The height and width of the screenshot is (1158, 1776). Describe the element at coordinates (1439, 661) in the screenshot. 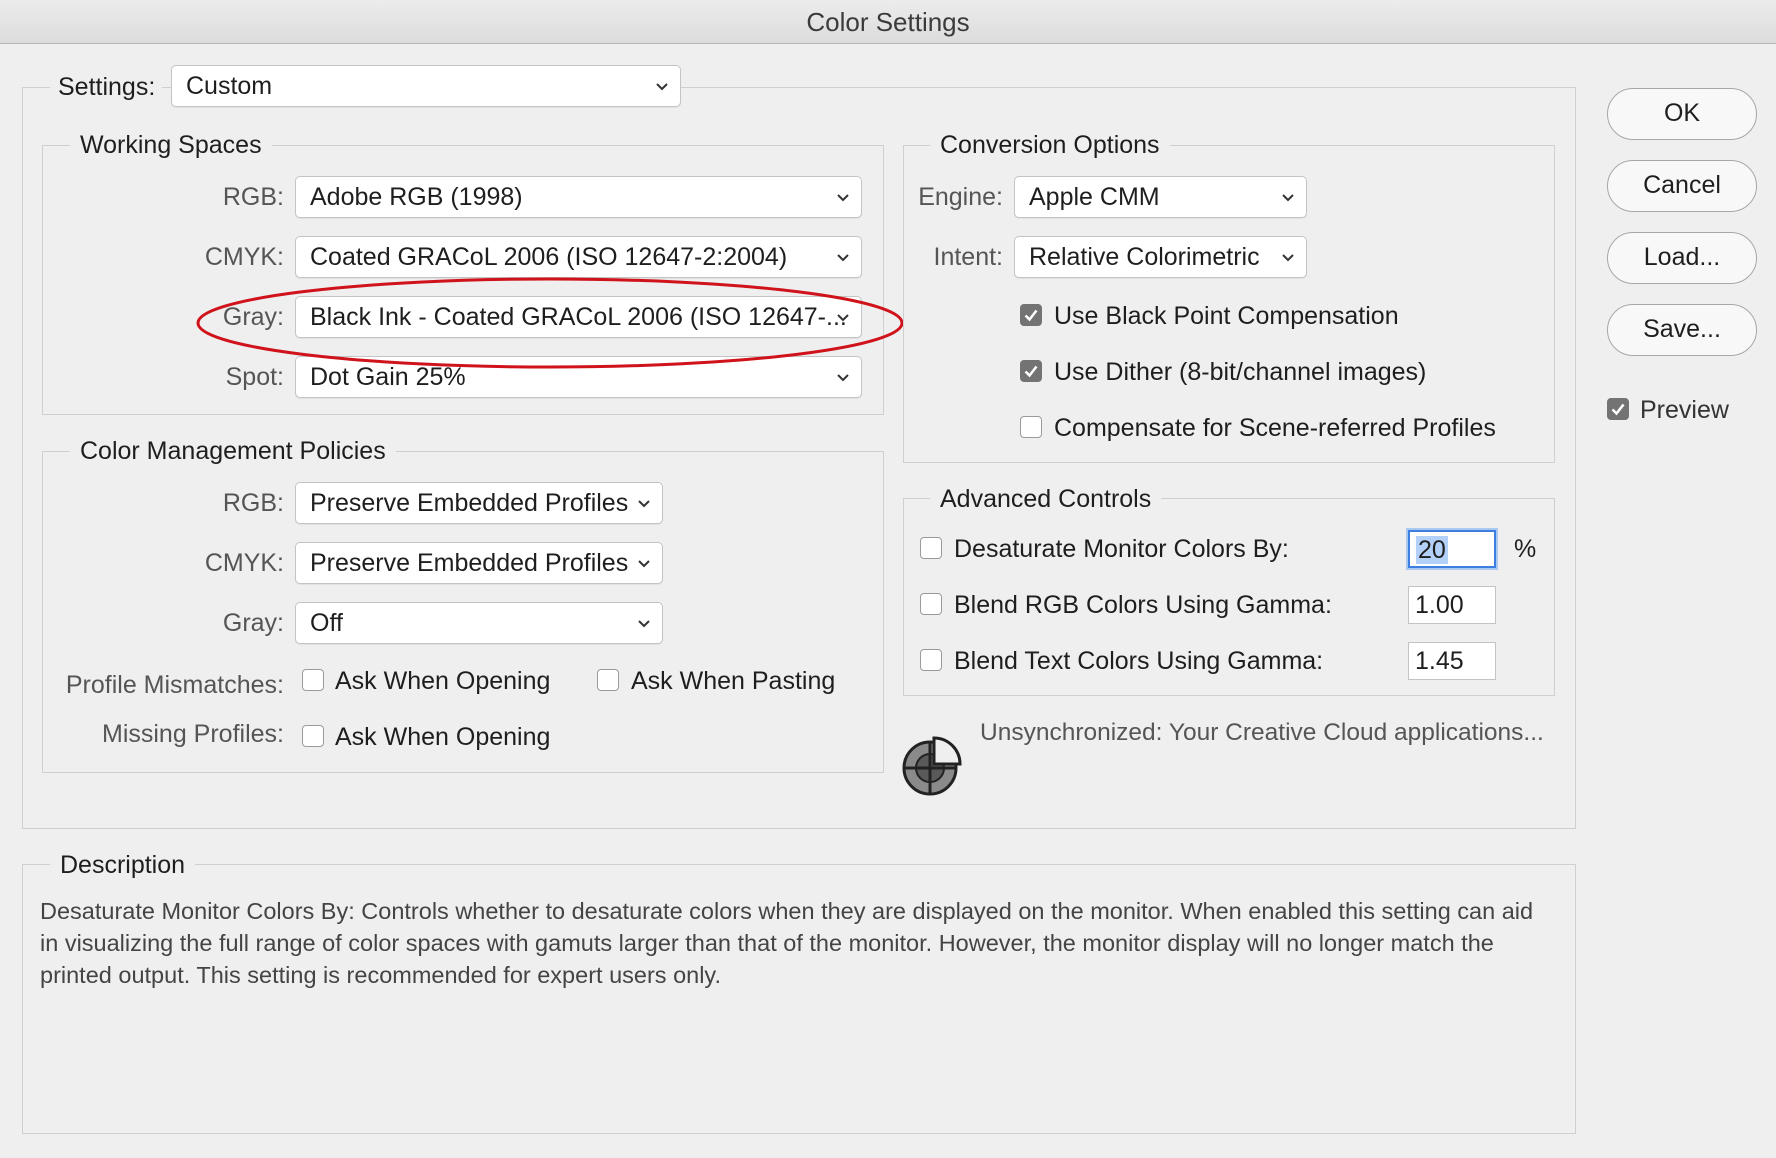

I see `blend-text-value: 1.45` at that location.